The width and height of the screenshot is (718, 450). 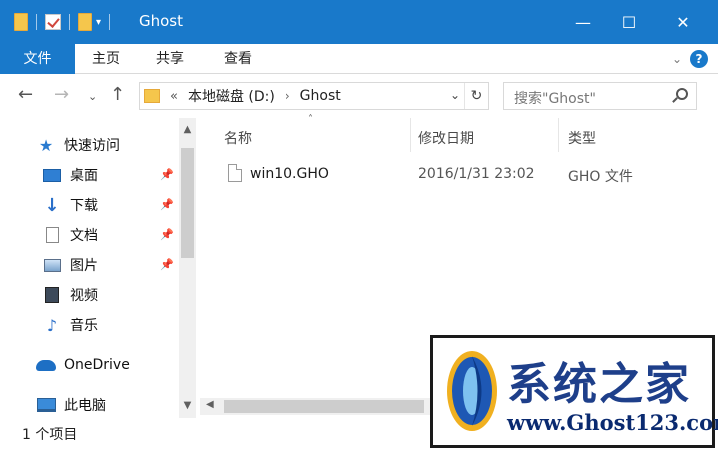 I want to click on tab-view: 查看, so click(x=238, y=59).